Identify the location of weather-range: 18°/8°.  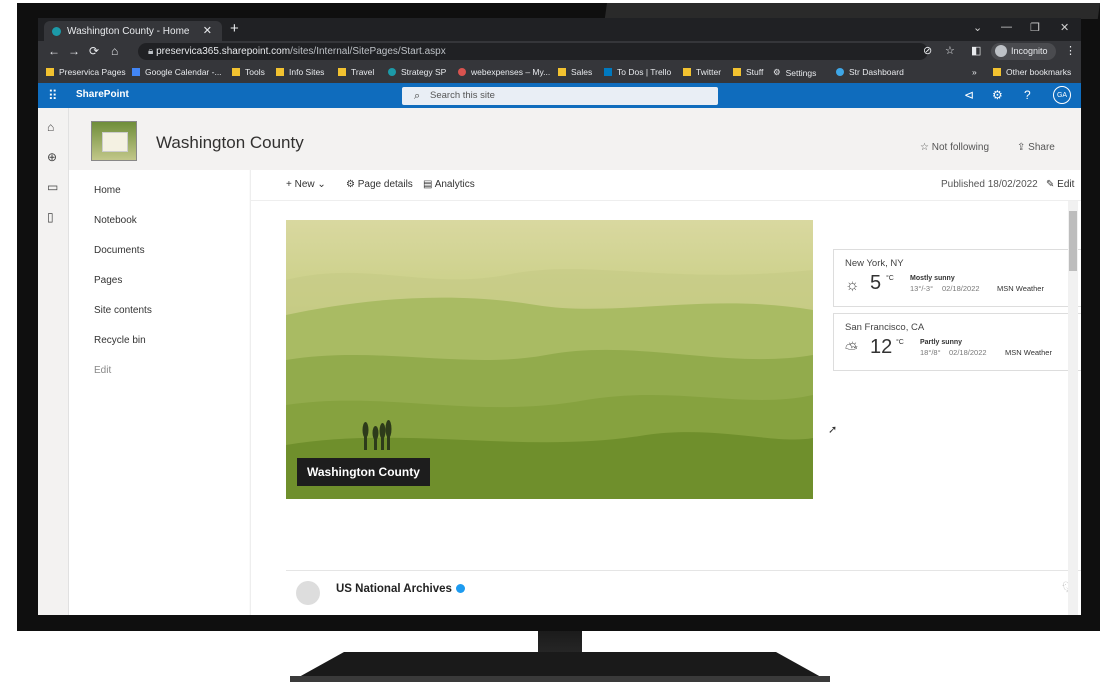
(930, 352).